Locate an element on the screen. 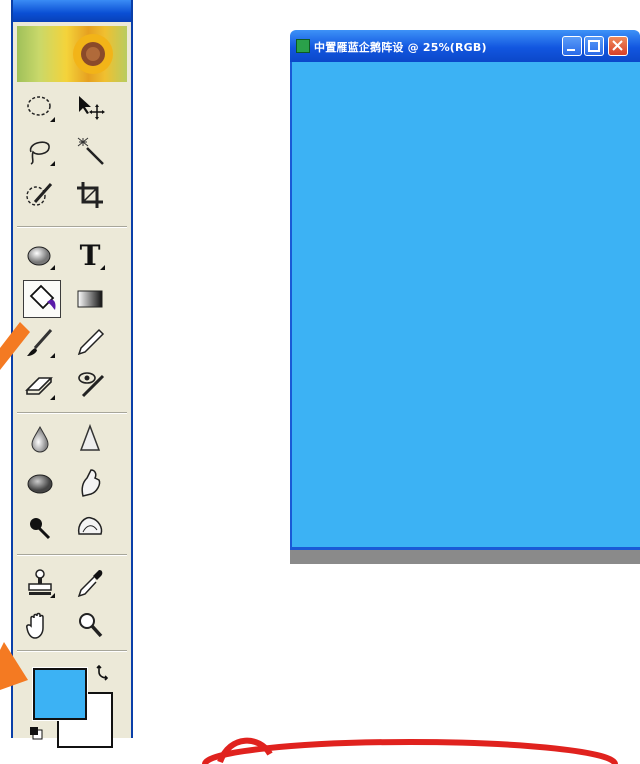  selection-brush-tool is located at coordinates (40, 195).